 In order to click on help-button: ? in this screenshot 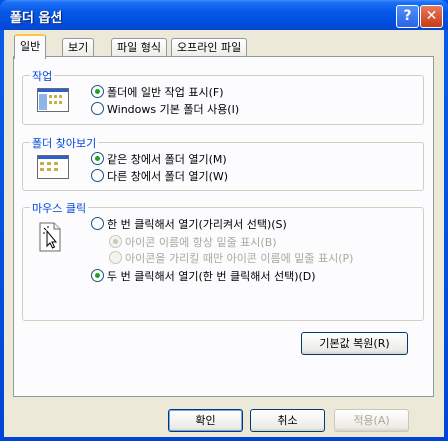, I will do `click(407, 16)`.